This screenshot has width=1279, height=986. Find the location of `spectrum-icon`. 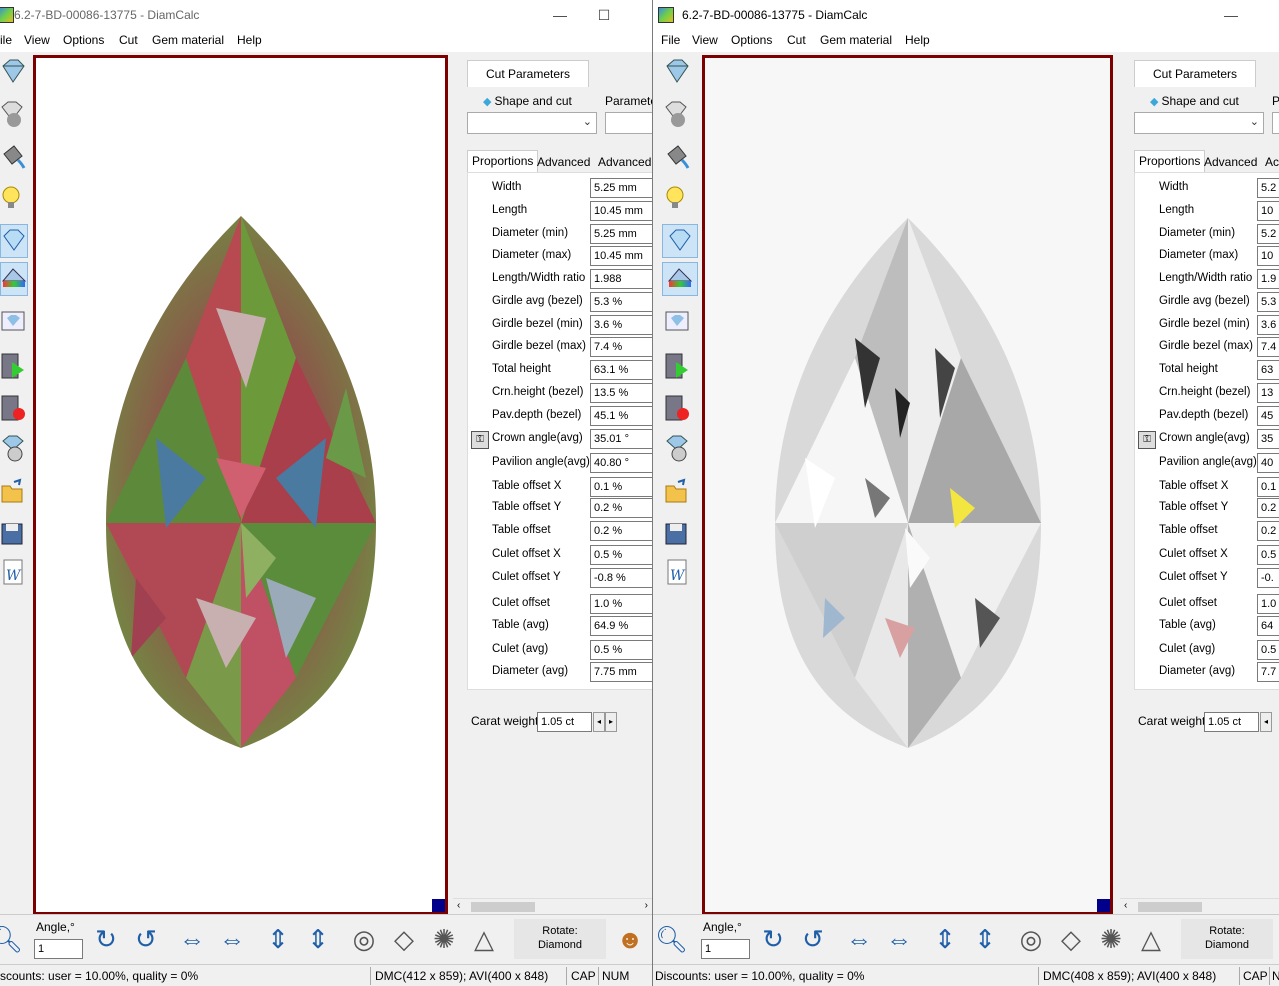

spectrum-icon is located at coordinates (680, 279).